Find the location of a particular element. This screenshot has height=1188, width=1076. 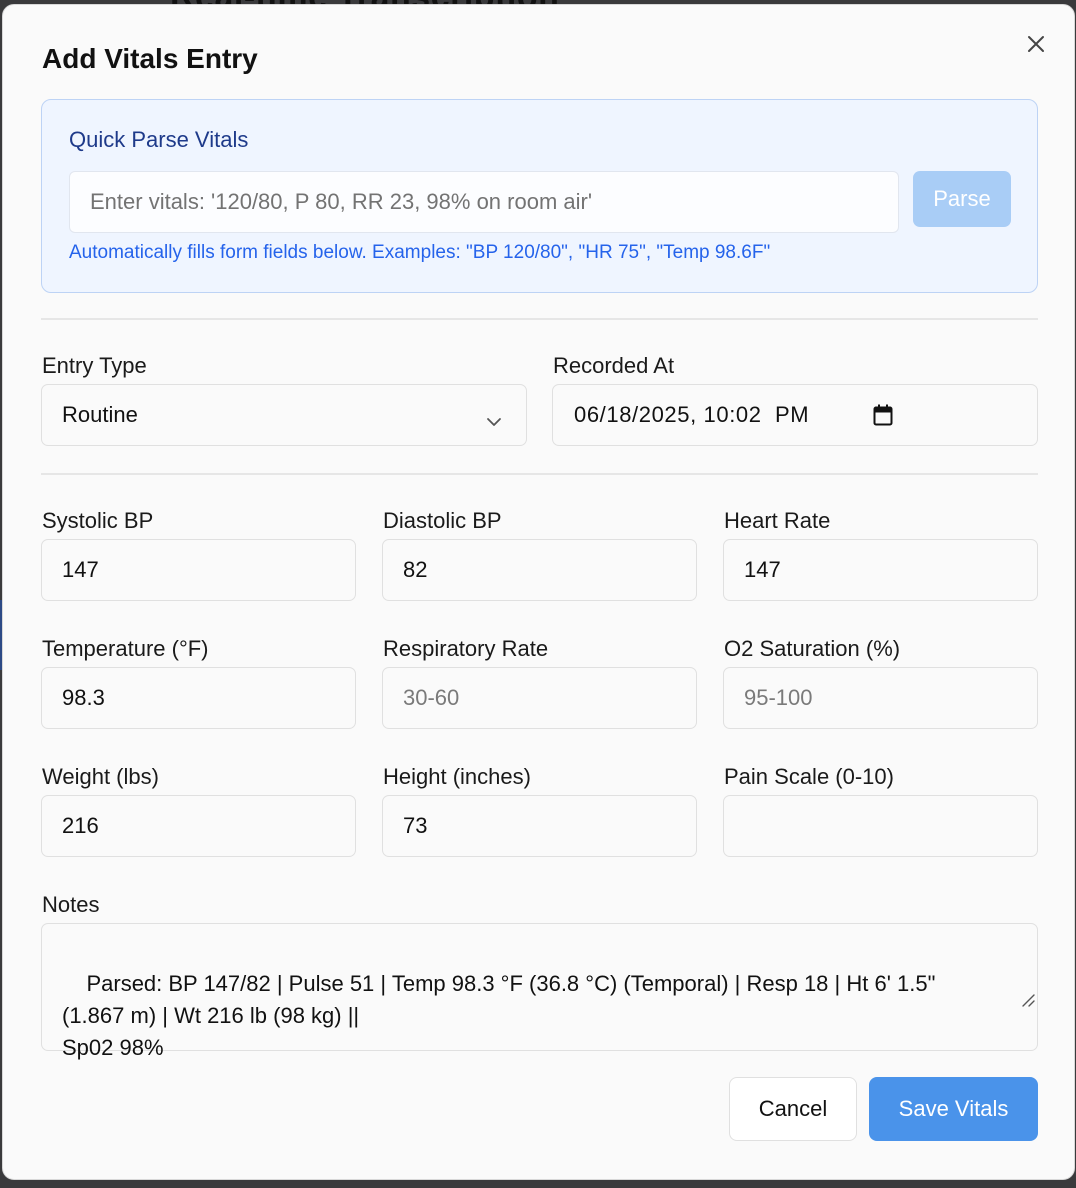

entry-type-value: Routine is located at coordinates (100, 414).